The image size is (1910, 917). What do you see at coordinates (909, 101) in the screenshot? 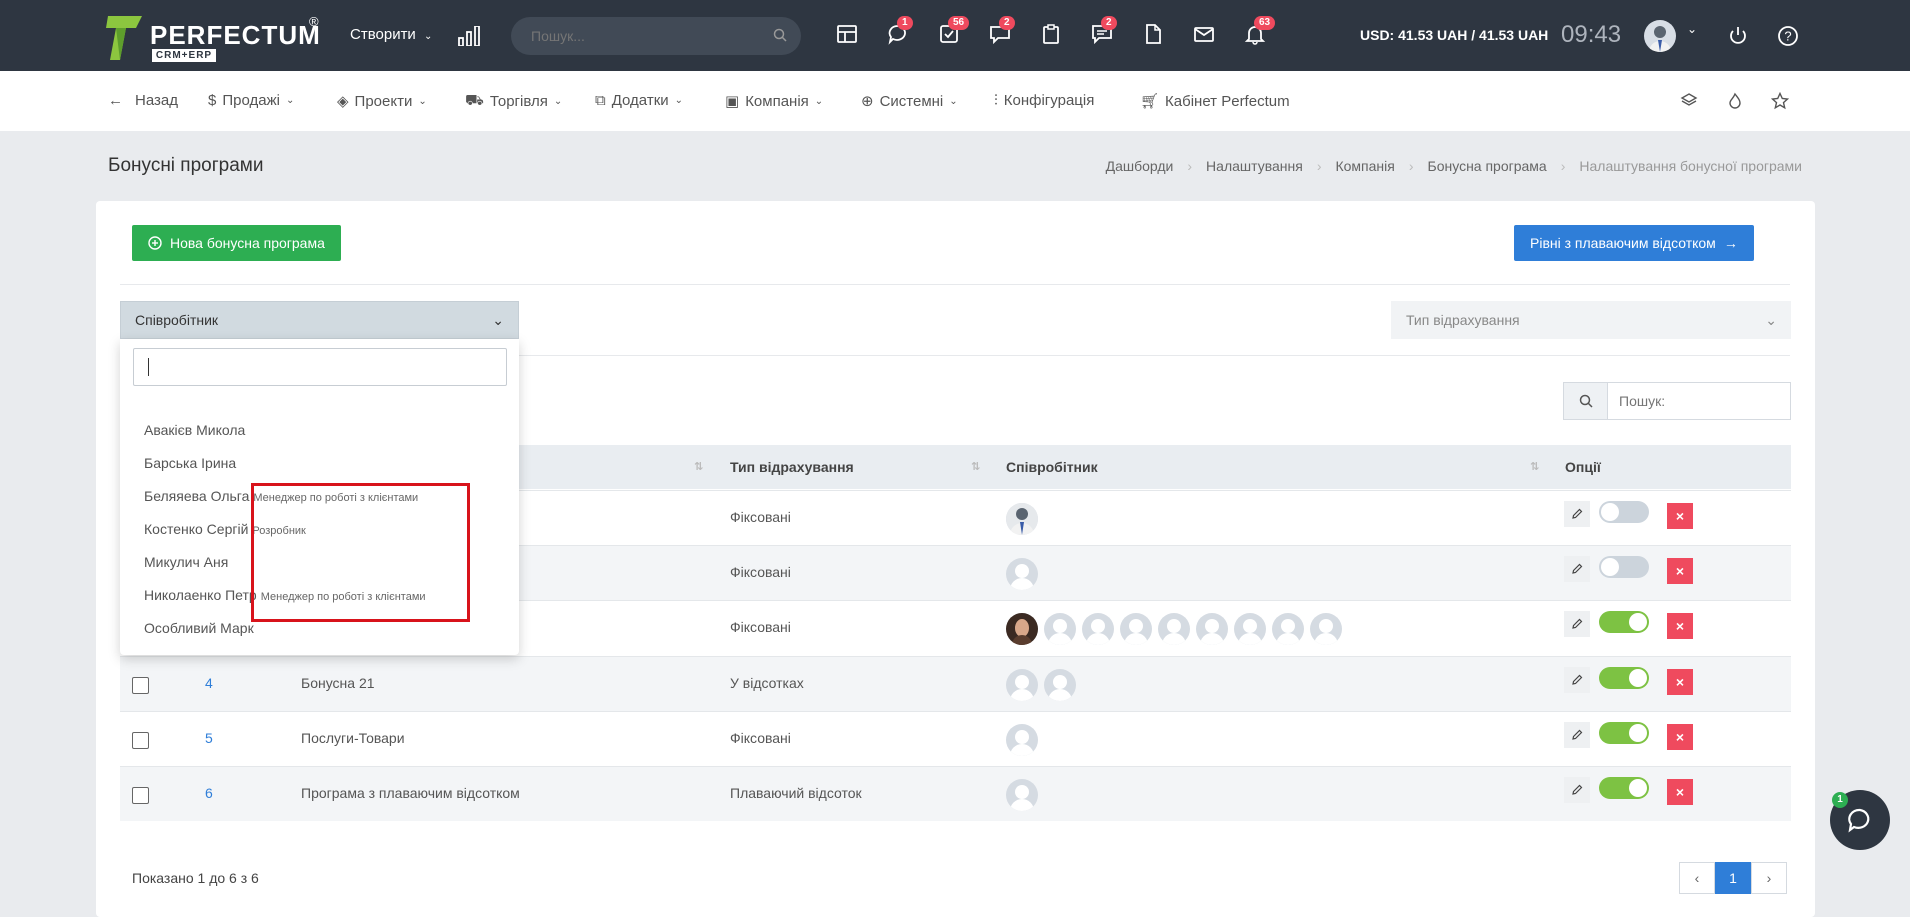
I see `nav-system: ⊕ Системні ⌄` at bounding box center [909, 101].